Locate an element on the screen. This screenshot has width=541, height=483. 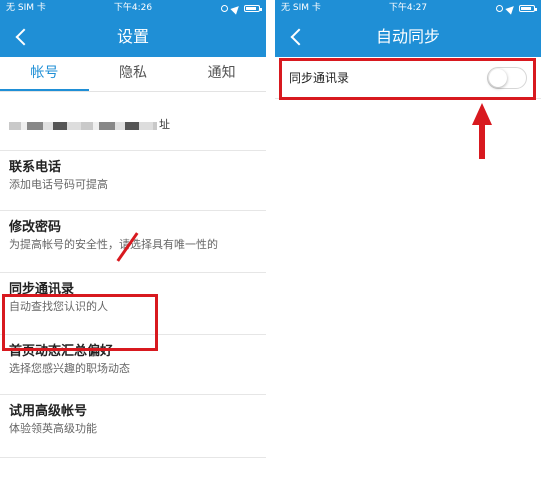
nav-bar: 自动同步 is located at coordinates (408, 37).